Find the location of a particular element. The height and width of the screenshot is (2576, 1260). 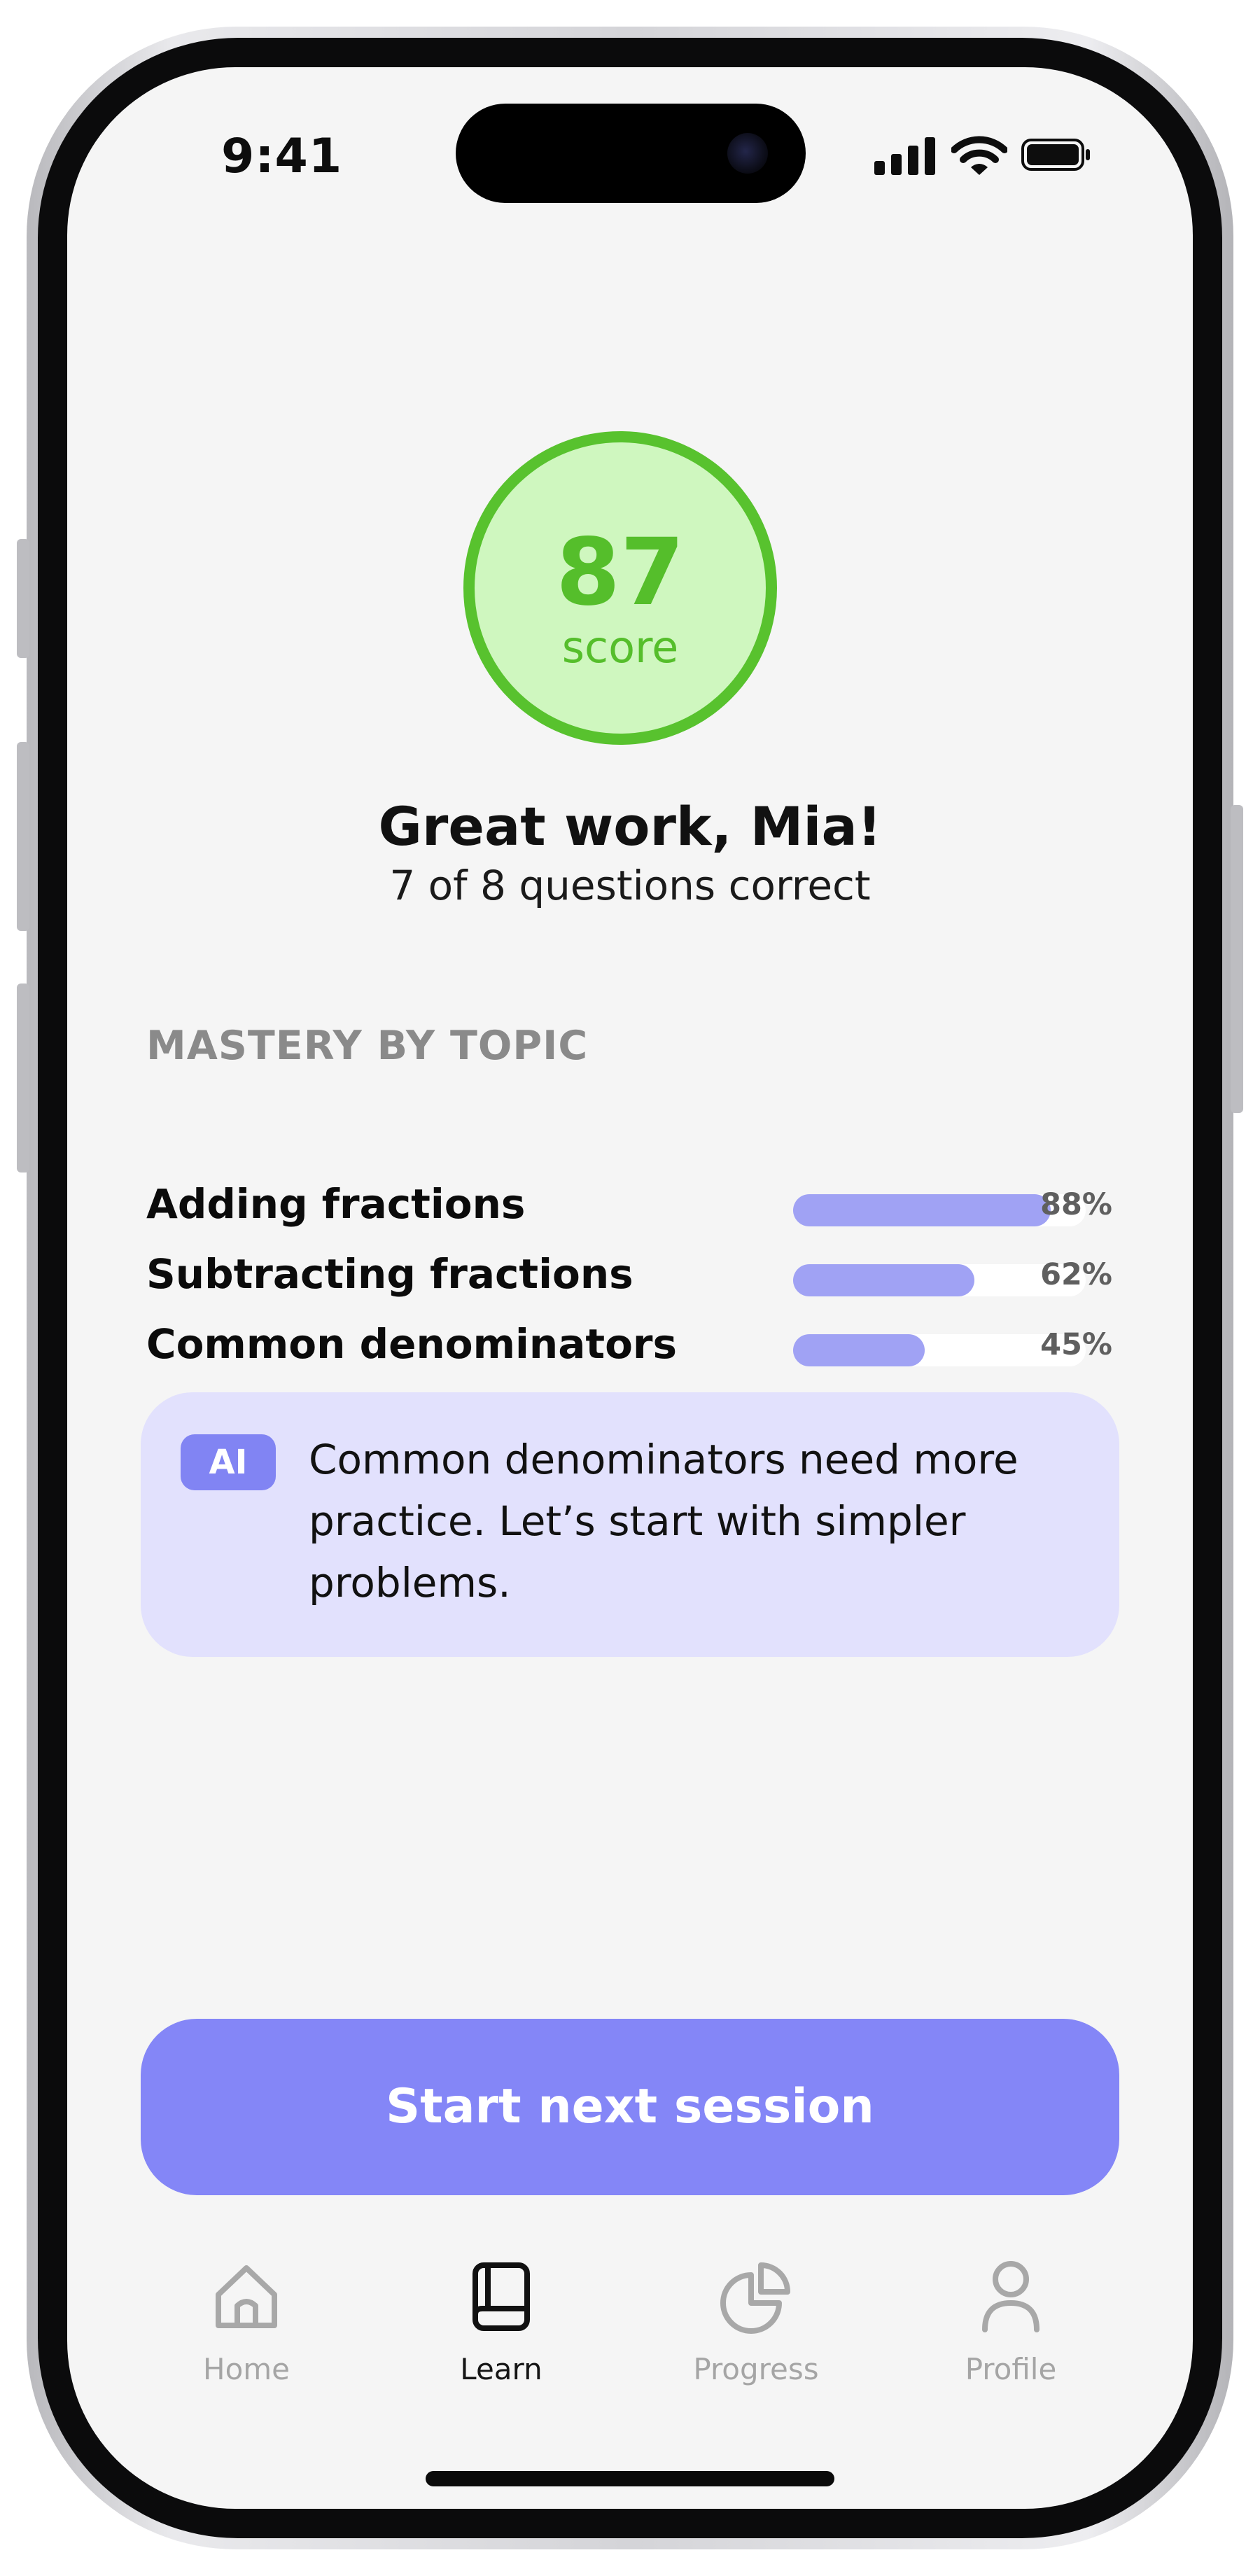

status-time: 9:41 is located at coordinates (282, 156).